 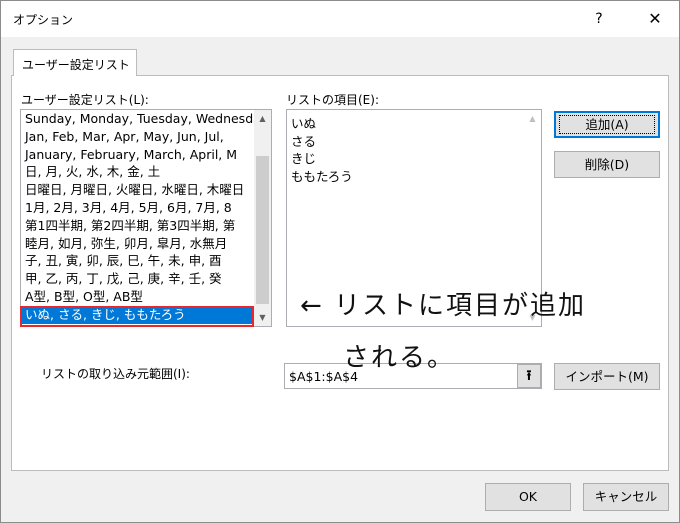 What do you see at coordinates (322, 150) in the screenshot?
I see `list-entries-text: いぬさるきじももたろう` at bounding box center [322, 150].